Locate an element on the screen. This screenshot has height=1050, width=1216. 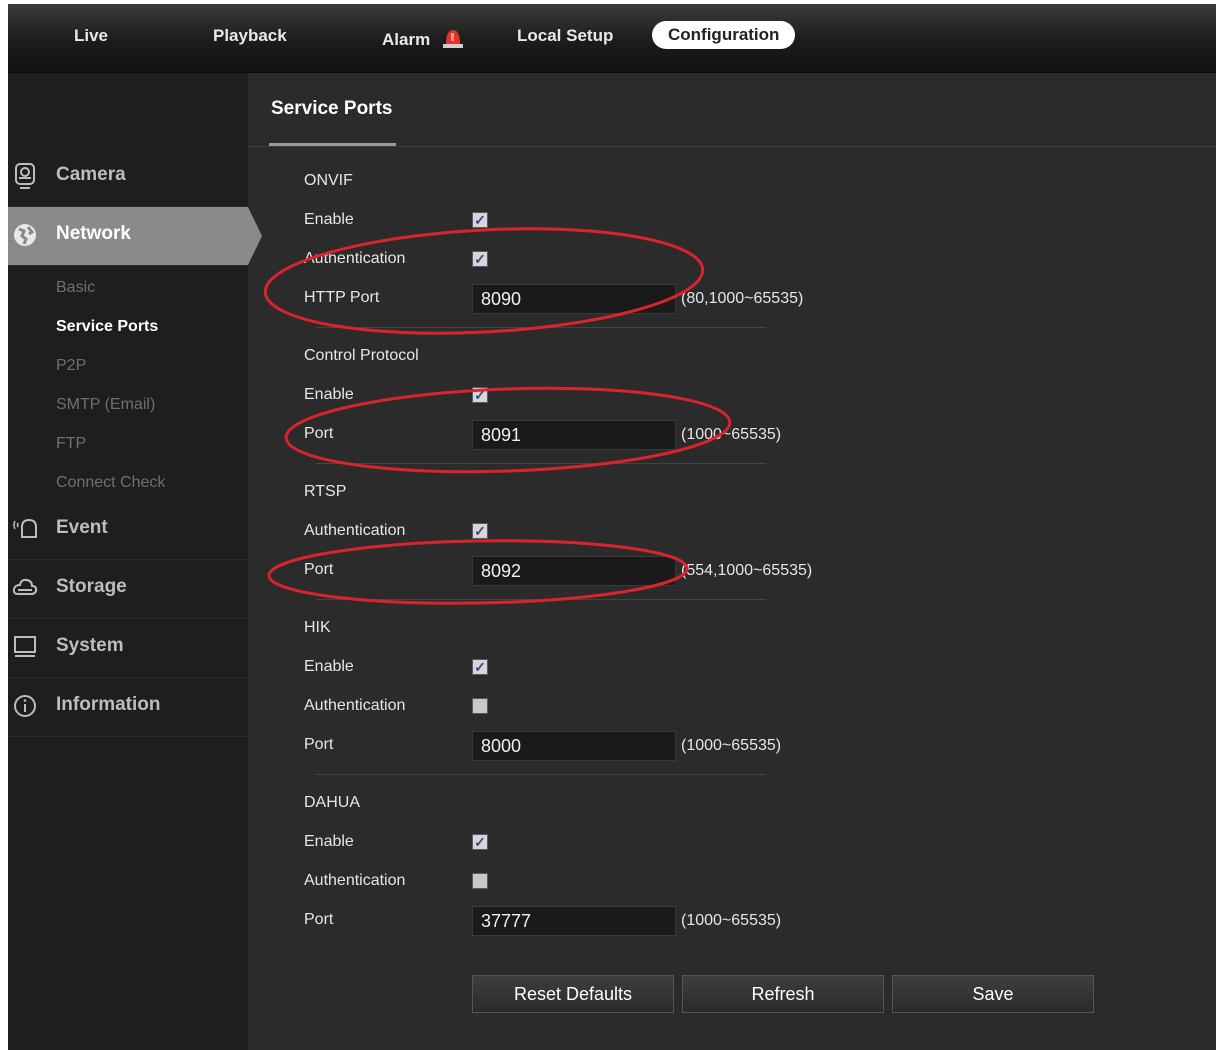
dahua-port-label: Port is located at coordinates (319, 919).